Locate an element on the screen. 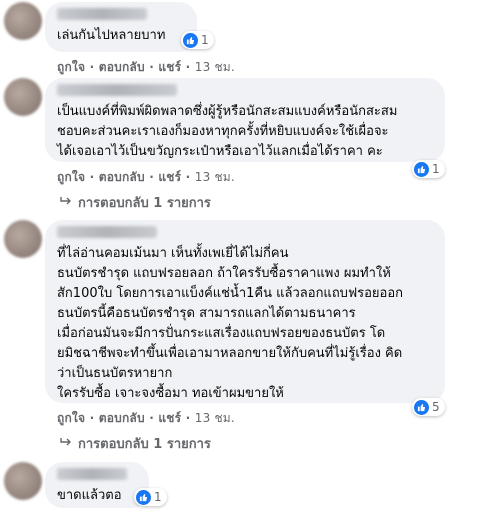  reaction-number: 5 is located at coordinates (436, 407).